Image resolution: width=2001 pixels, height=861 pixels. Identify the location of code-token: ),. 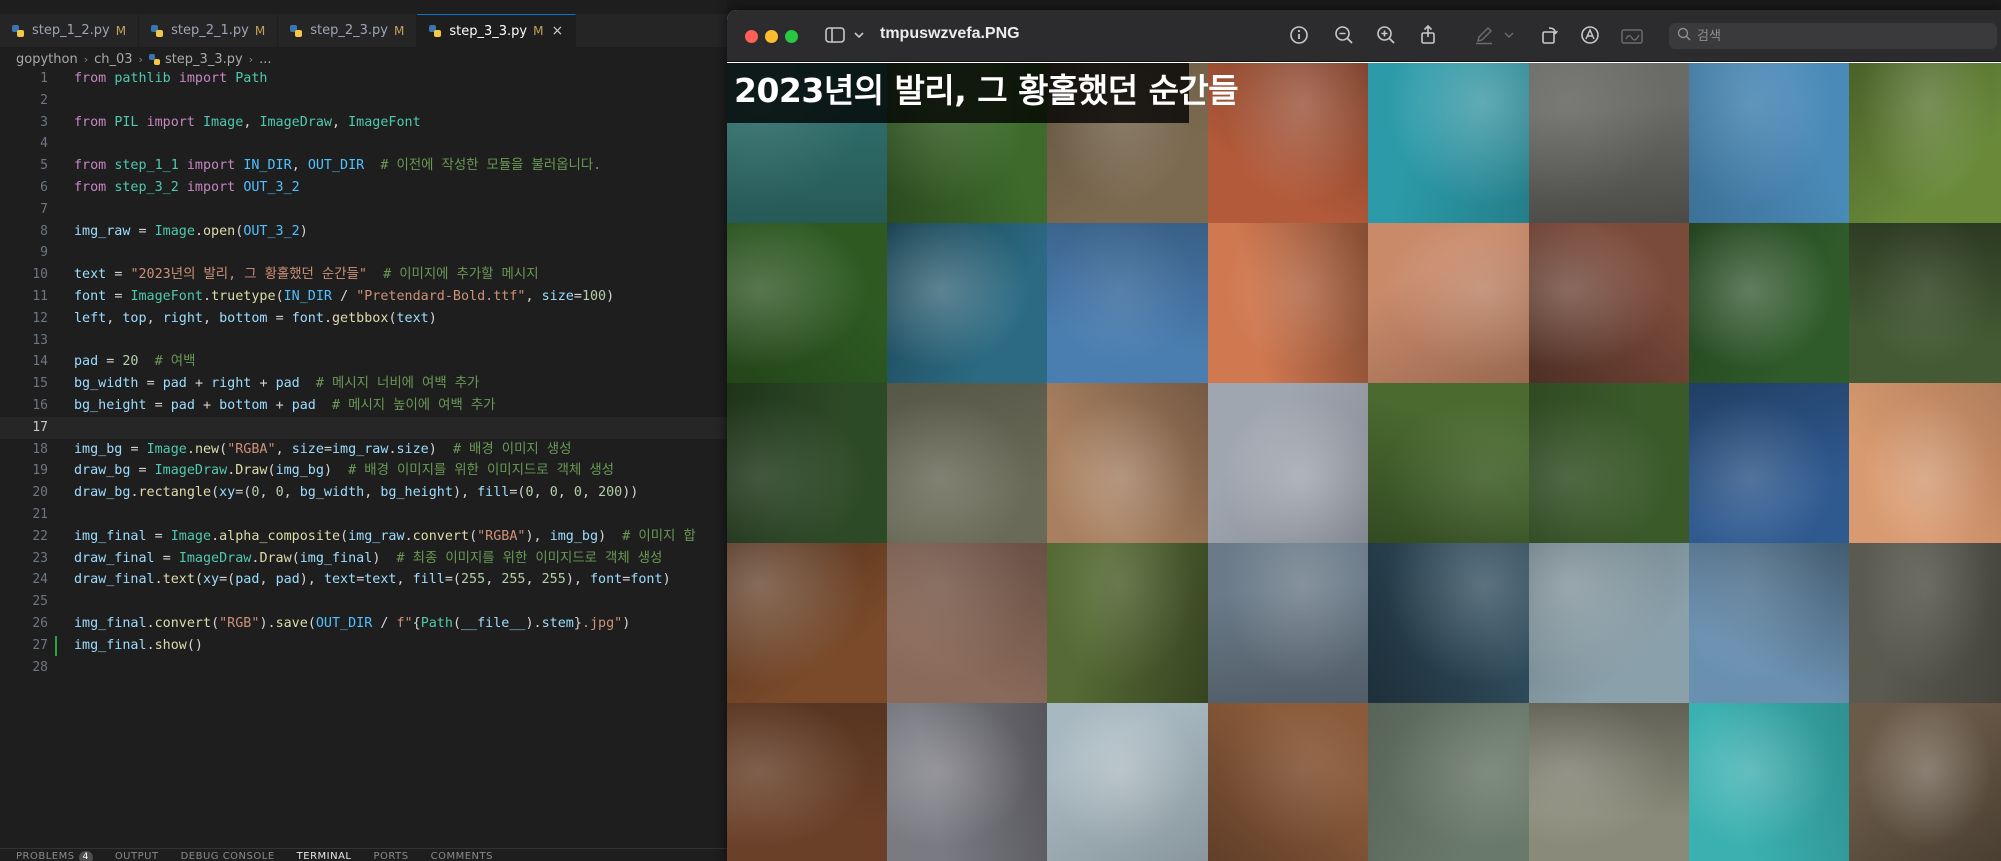
(537, 536).